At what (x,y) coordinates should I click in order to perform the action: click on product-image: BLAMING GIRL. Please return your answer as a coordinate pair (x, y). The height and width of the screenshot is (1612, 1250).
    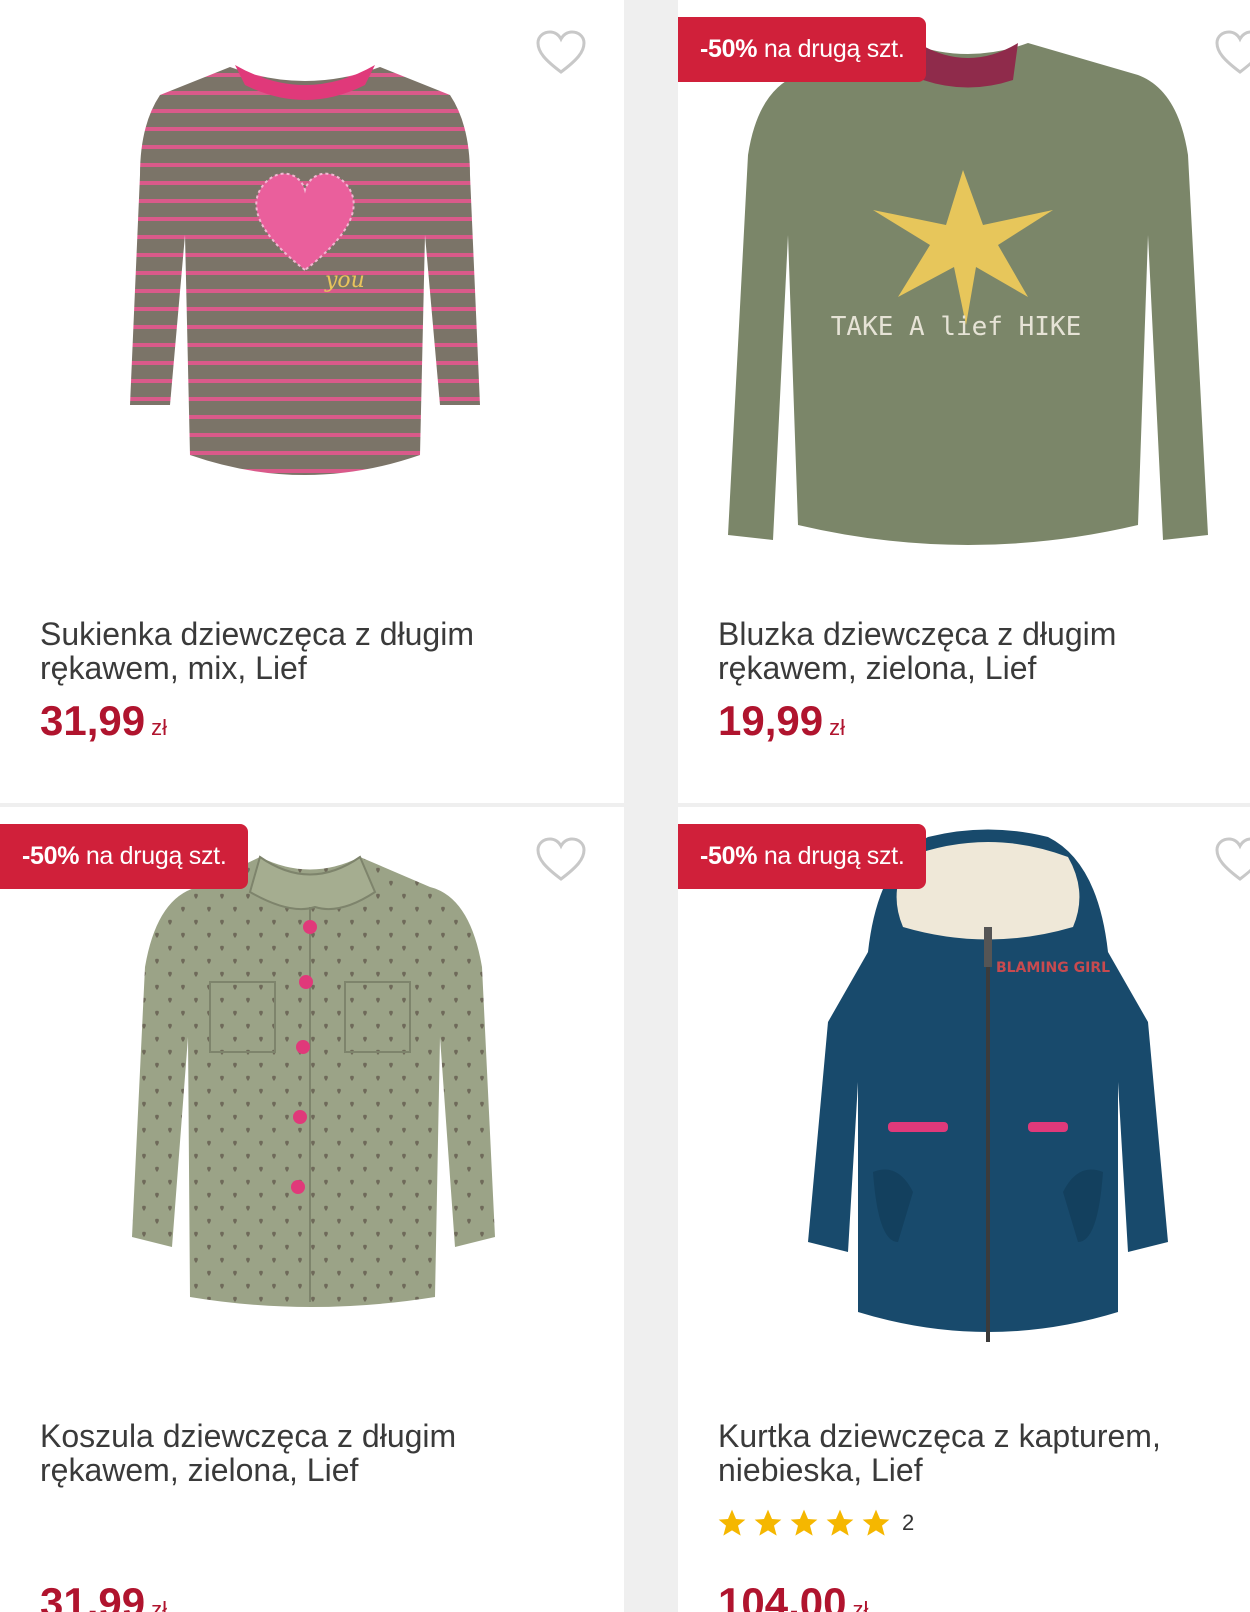
    Looking at the image, I should click on (988, 1094).